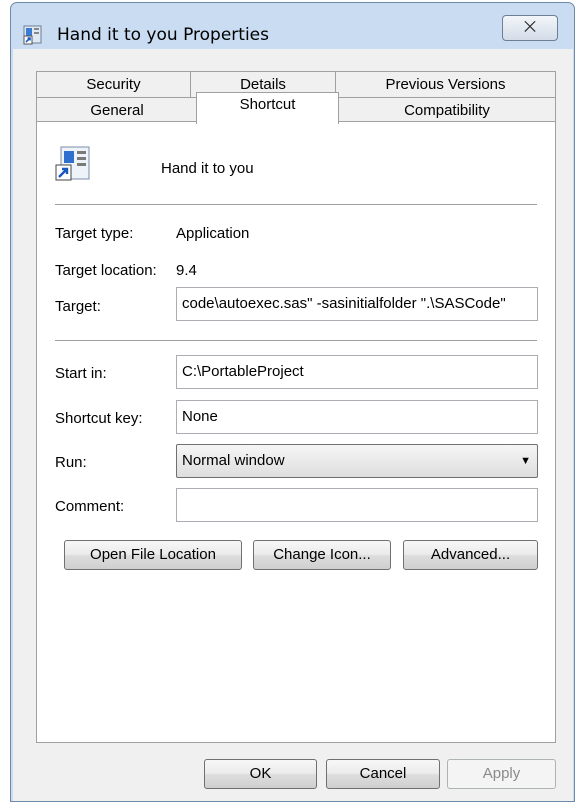 The width and height of the screenshot is (580, 808). What do you see at coordinates (94, 233) in the screenshot?
I see `target-type-label: Target type:` at bounding box center [94, 233].